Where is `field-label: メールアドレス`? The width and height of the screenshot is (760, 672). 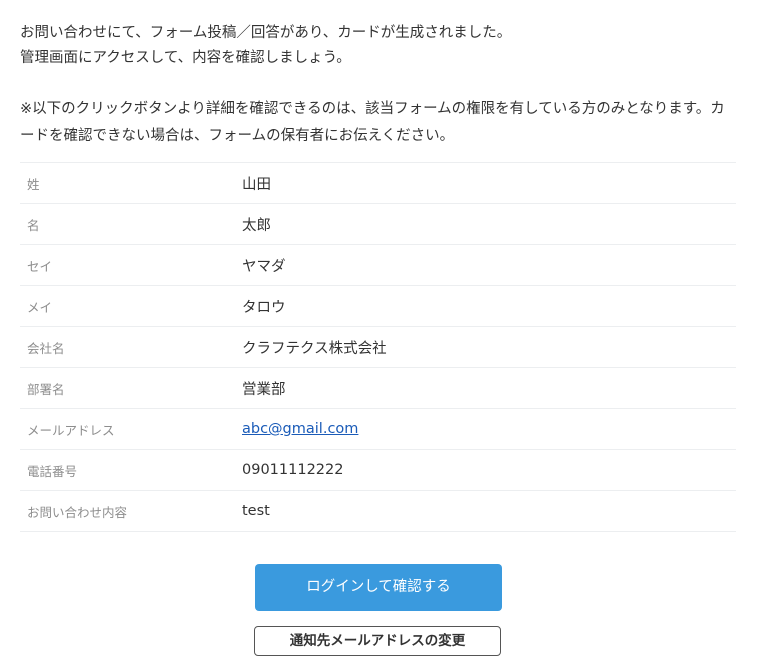
field-label: メールアドレス is located at coordinates (131, 429).